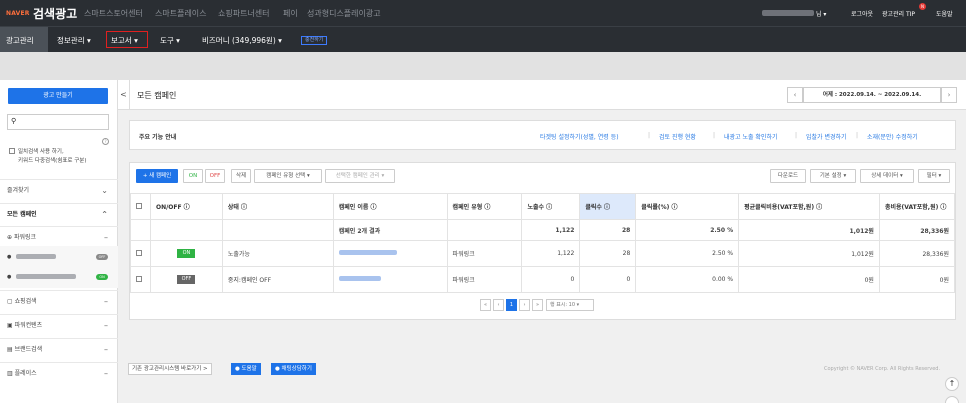 Image resolution: width=966 pixels, height=403 pixels. Describe the element at coordinates (102, 277) in the screenshot. I see `campaign-toggle-on: ON` at that location.